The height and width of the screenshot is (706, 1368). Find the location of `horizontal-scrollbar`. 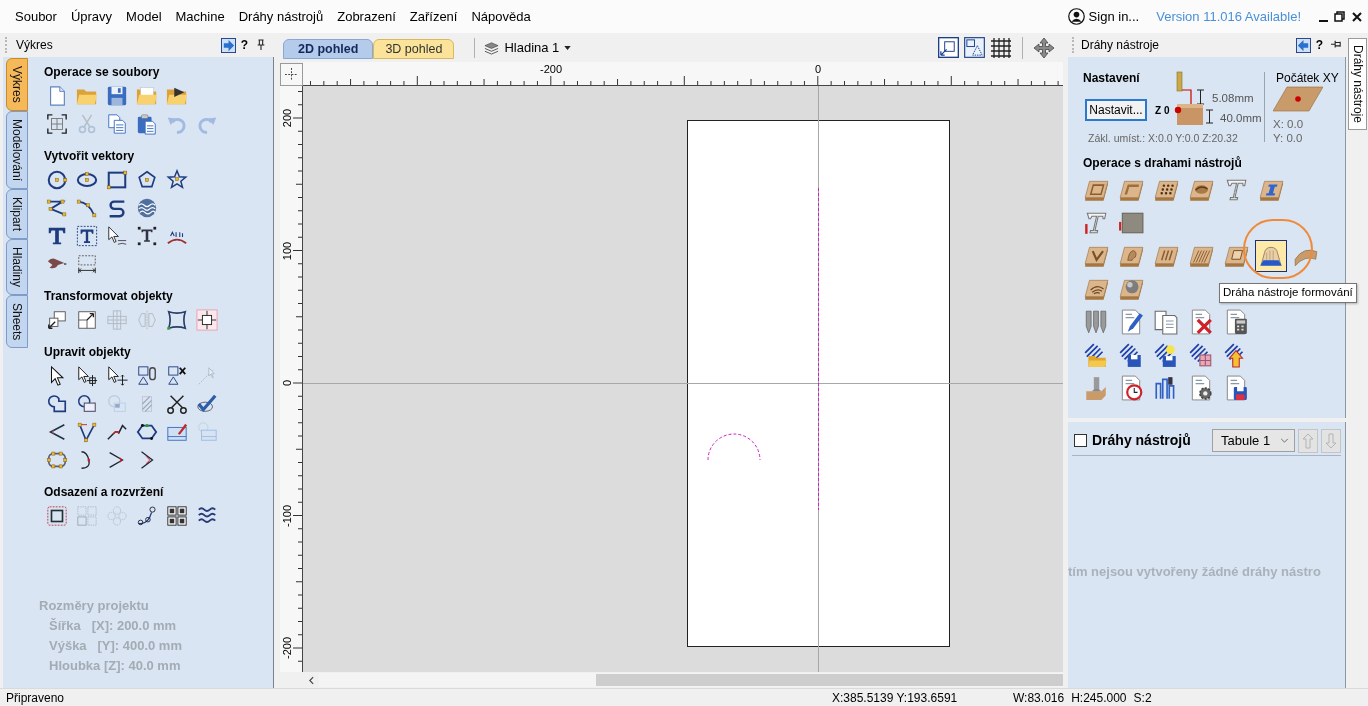

horizontal-scrollbar is located at coordinates (691, 680).